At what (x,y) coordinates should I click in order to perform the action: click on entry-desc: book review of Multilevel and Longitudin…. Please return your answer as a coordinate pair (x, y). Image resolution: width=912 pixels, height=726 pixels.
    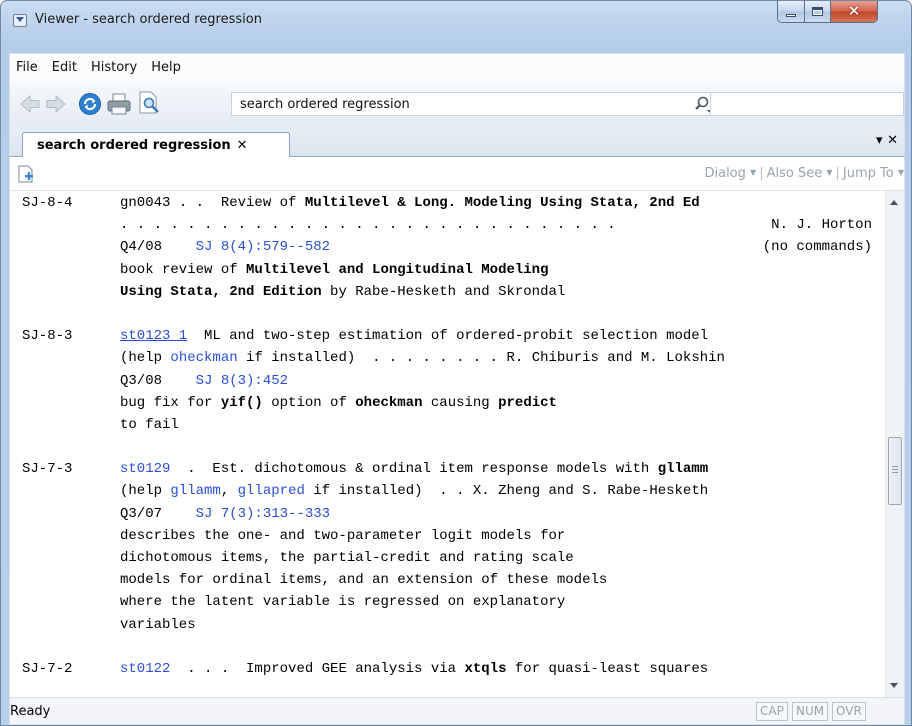
    Looking at the image, I should click on (334, 270).